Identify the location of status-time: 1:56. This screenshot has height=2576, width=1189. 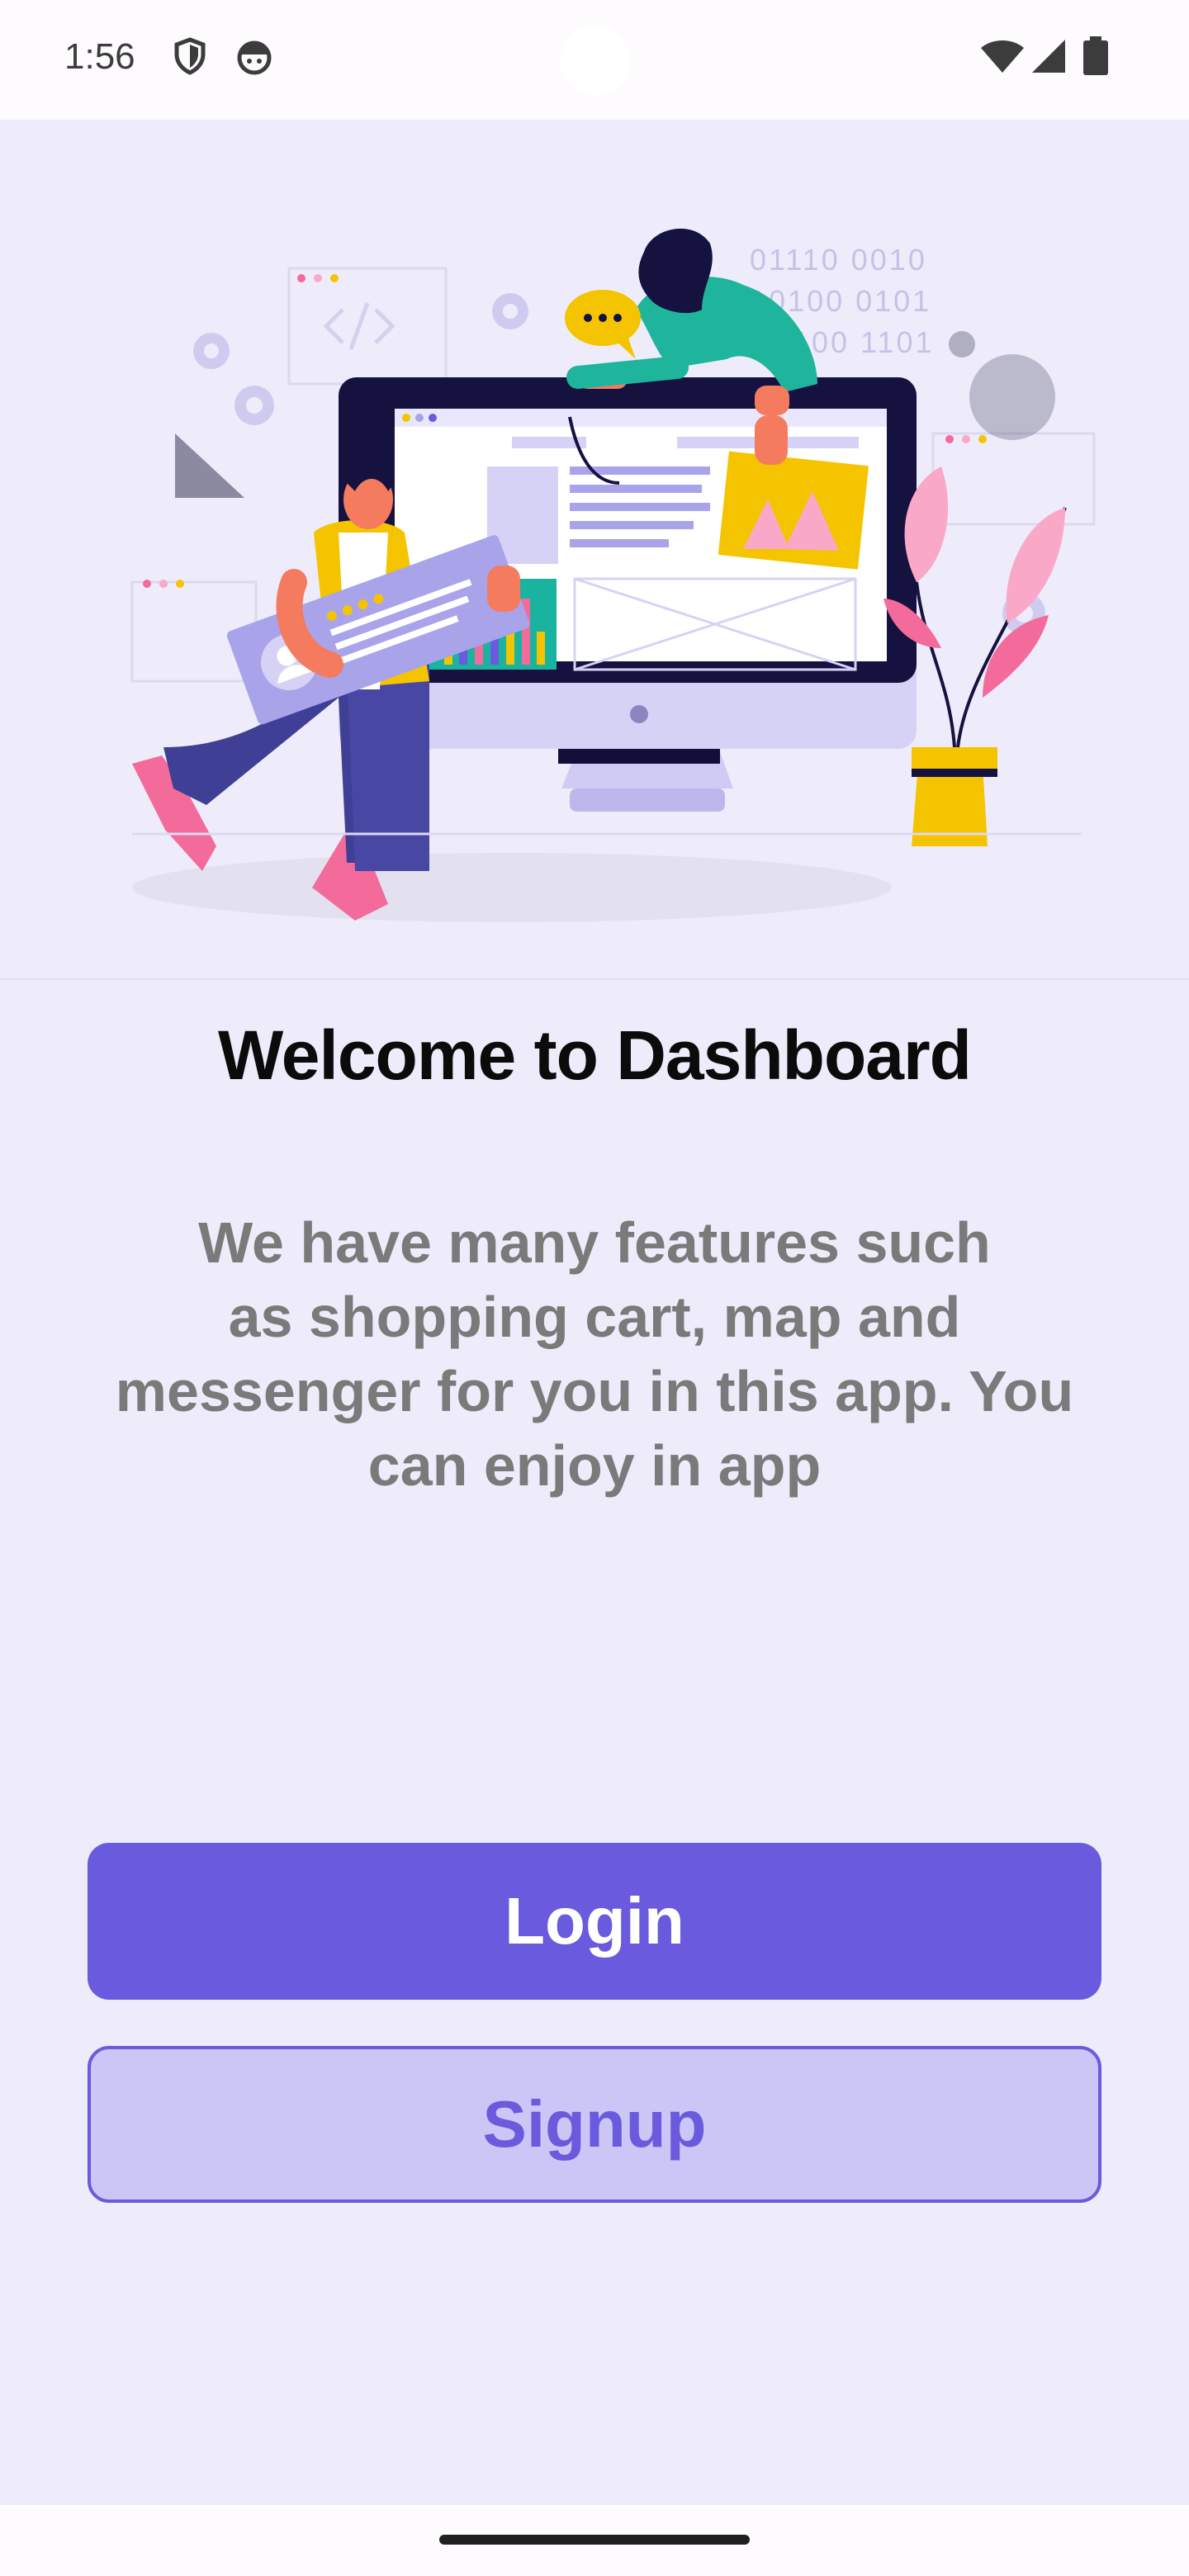
(99, 56).